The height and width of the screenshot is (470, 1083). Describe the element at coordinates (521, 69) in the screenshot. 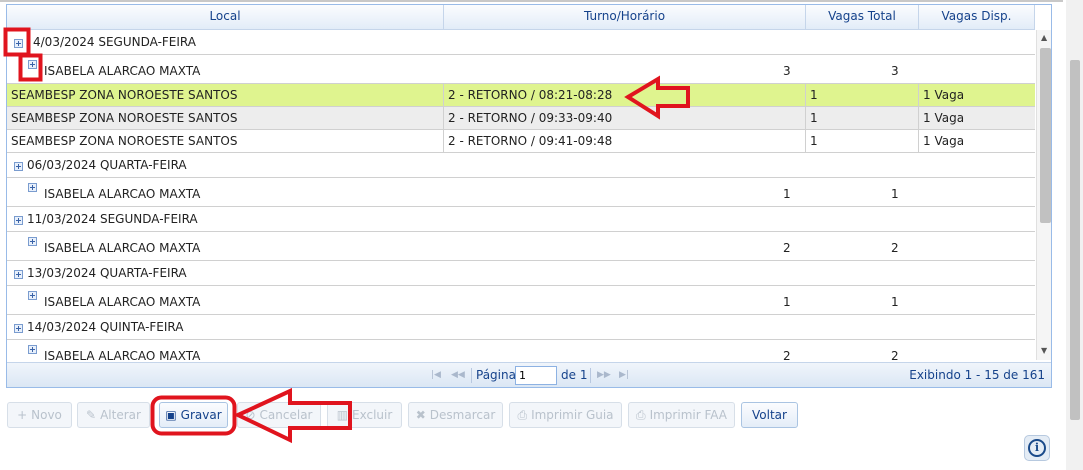

I see `person-row: ISABELA ALARCAO MAXTA 3 3` at that location.